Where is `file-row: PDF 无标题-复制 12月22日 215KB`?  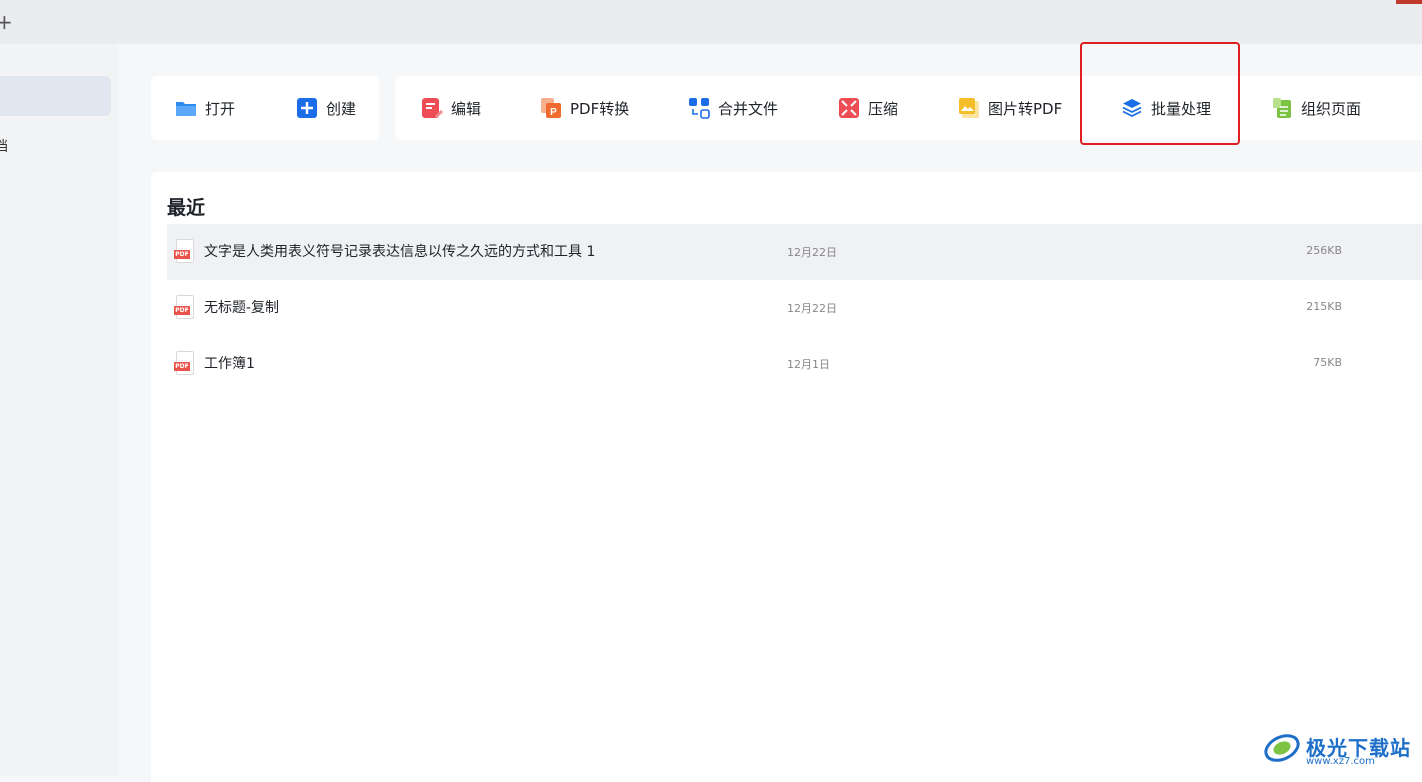 file-row: PDF 无标题-复制 12月22日 215KB is located at coordinates (794, 308).